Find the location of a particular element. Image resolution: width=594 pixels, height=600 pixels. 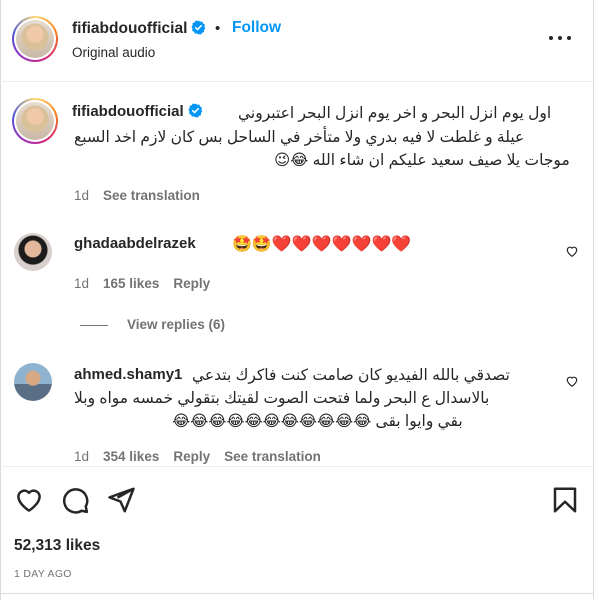

caption-avatar is located at coordinates (35, 121).